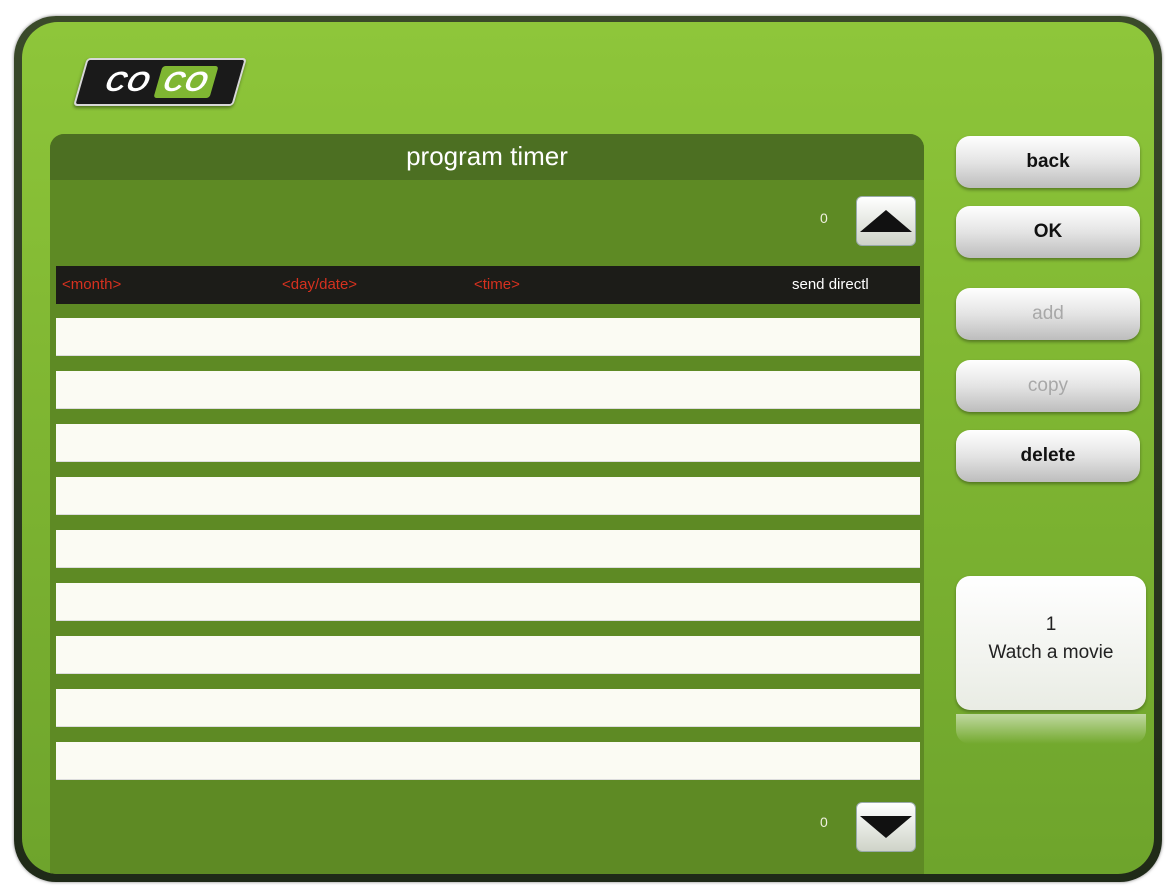  What do you see at coordinates (1051, 624) in the screenshot?
I see `channel-number: 1` at bounding box center [1051, 624].